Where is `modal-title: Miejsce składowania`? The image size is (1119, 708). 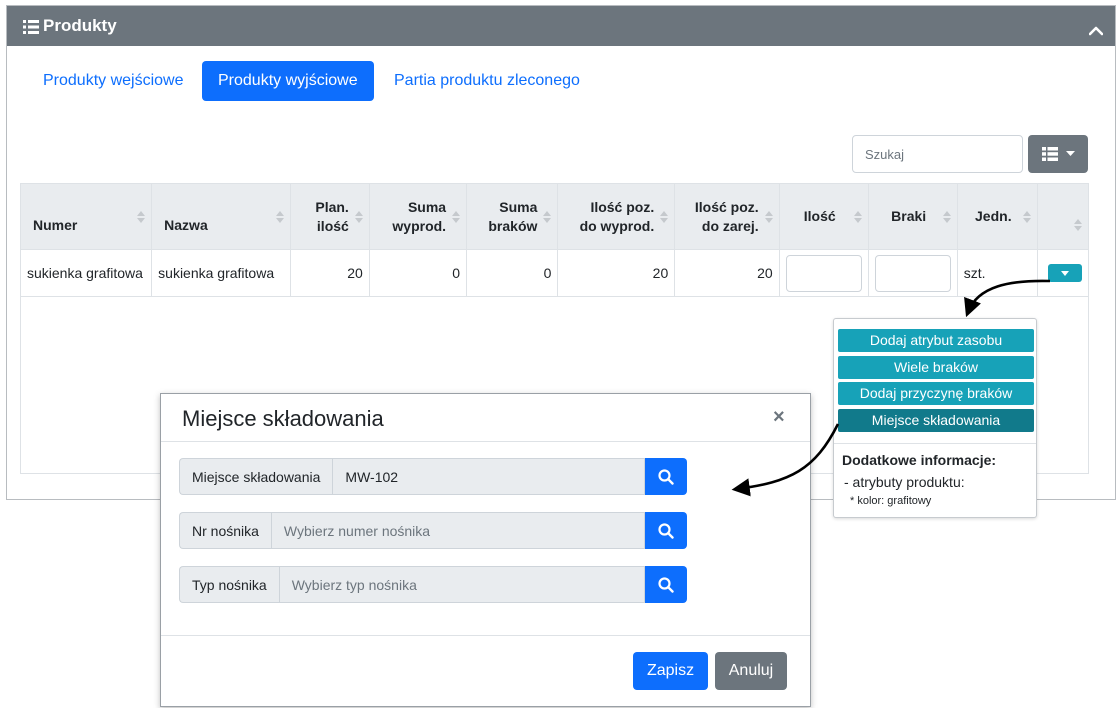 modal-title: Miejsce składowania is located at coordinates (283, 418).